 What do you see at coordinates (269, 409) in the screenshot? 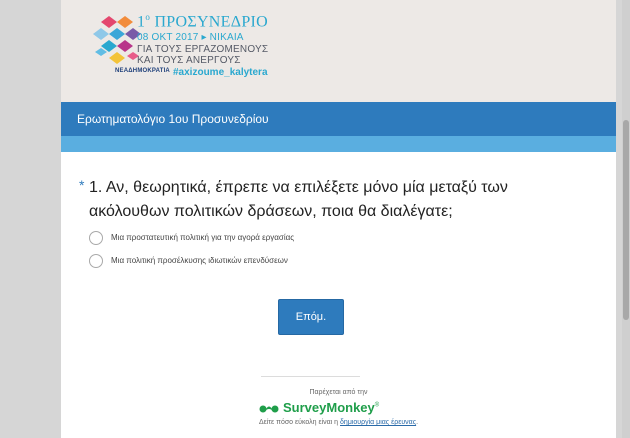
I see `surveymonkey-icon` at bounding box center [269, 409].